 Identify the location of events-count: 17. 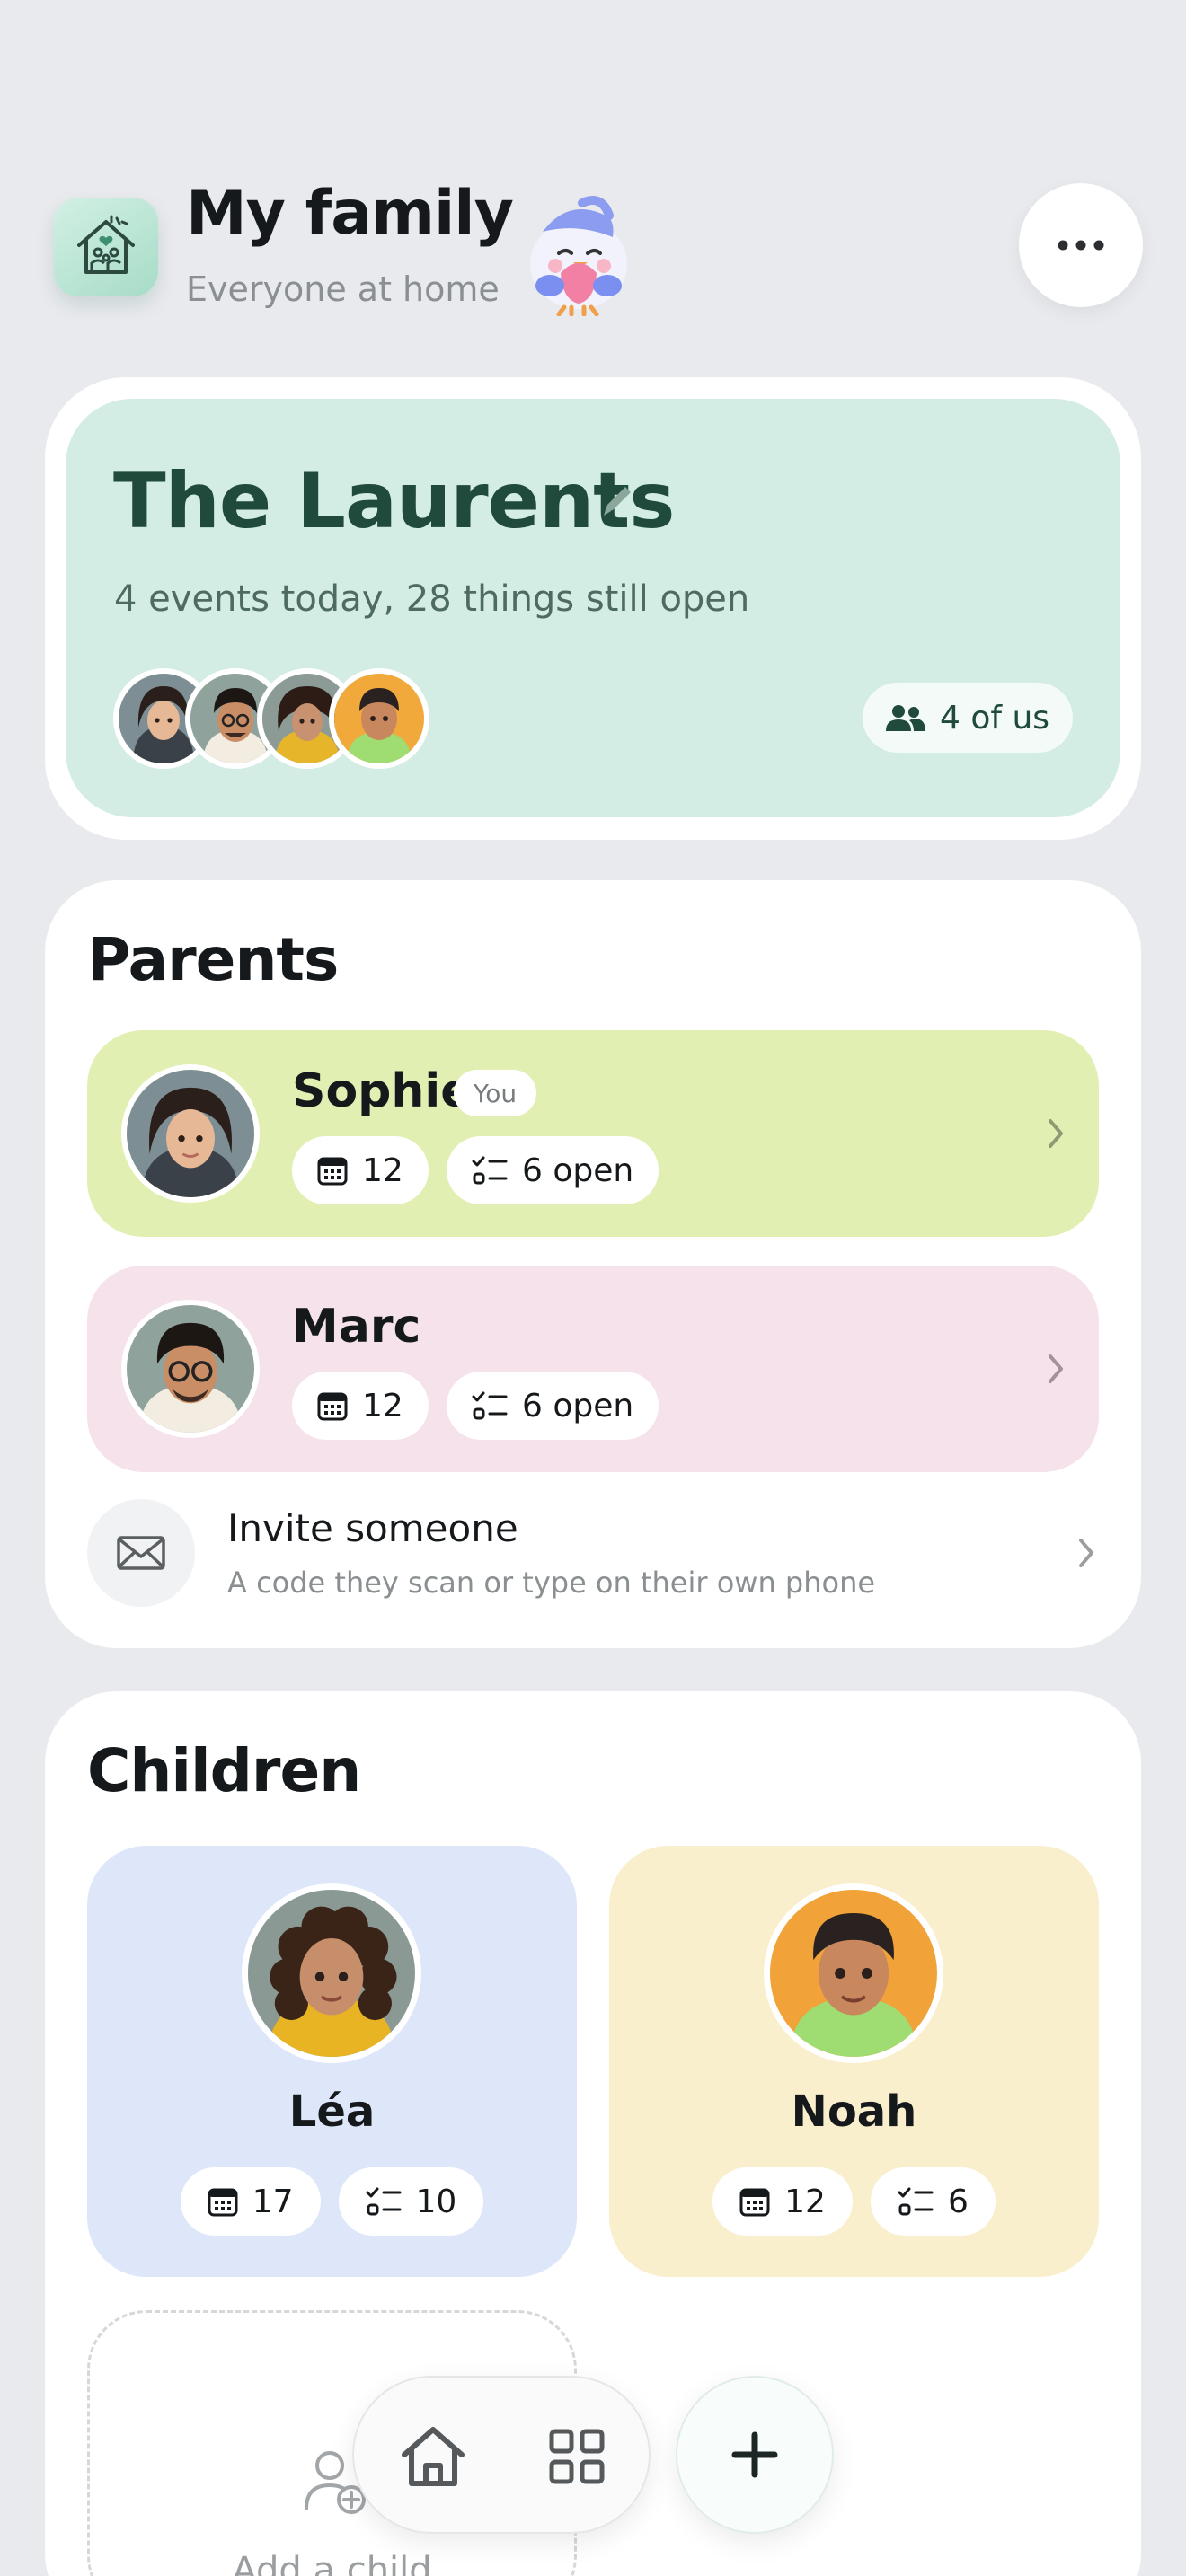
(273, 2201).